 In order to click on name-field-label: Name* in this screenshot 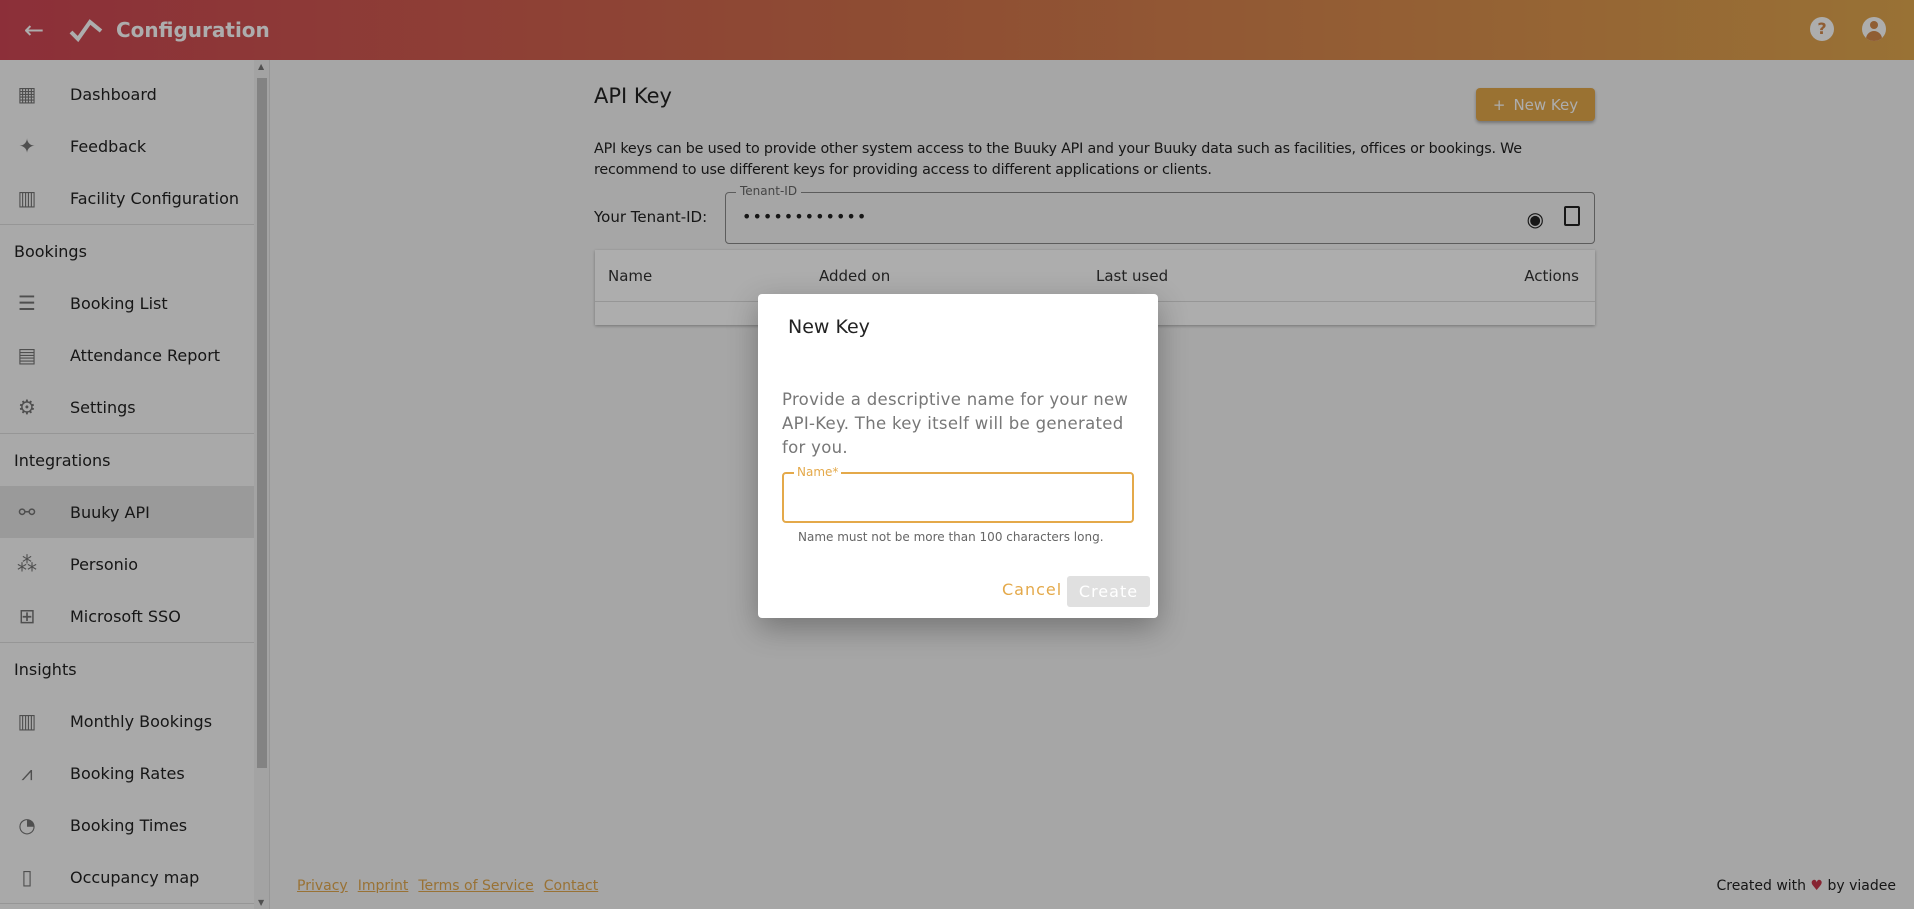, I will do `click(818, 472)`.